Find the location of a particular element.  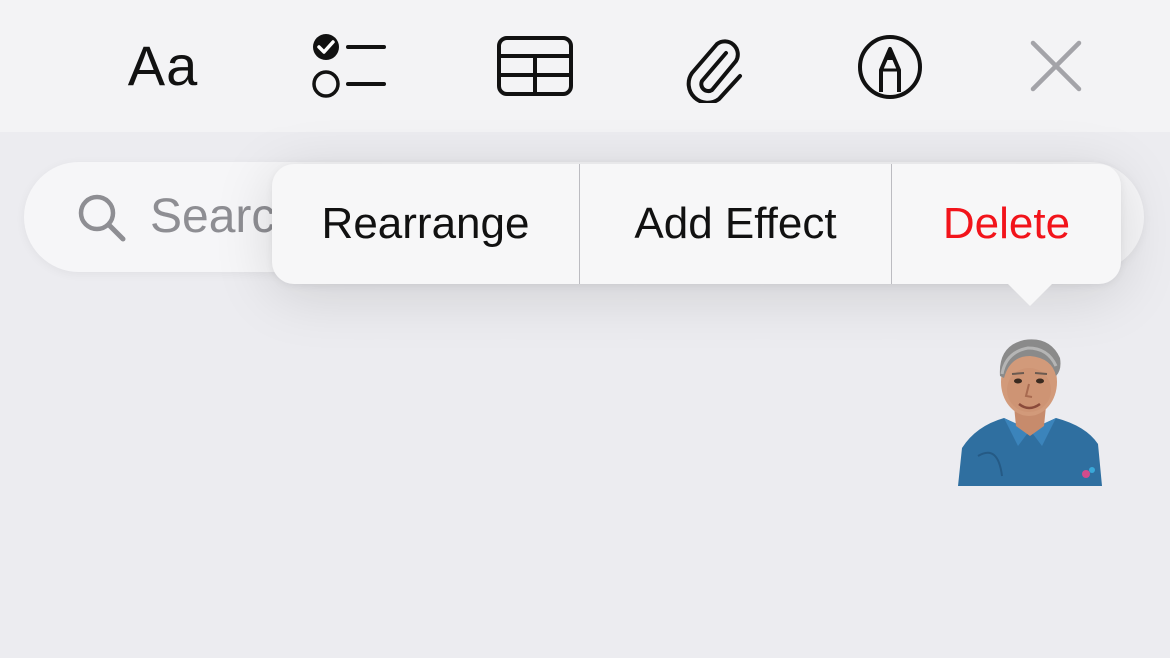

markup-pen-icon is located at coordinates (890, 67).